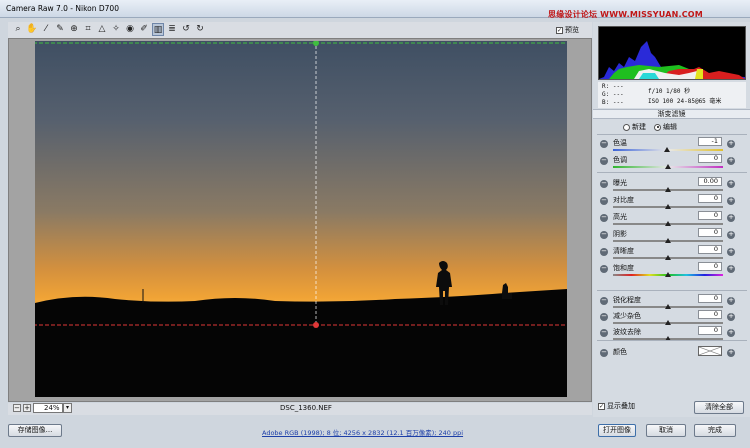 The width and height of the screenshot is (750, 448). Describe the element at coordinates (200, 29) in the screenshot. I see `rotate-cw-icon: ↻` at that location.